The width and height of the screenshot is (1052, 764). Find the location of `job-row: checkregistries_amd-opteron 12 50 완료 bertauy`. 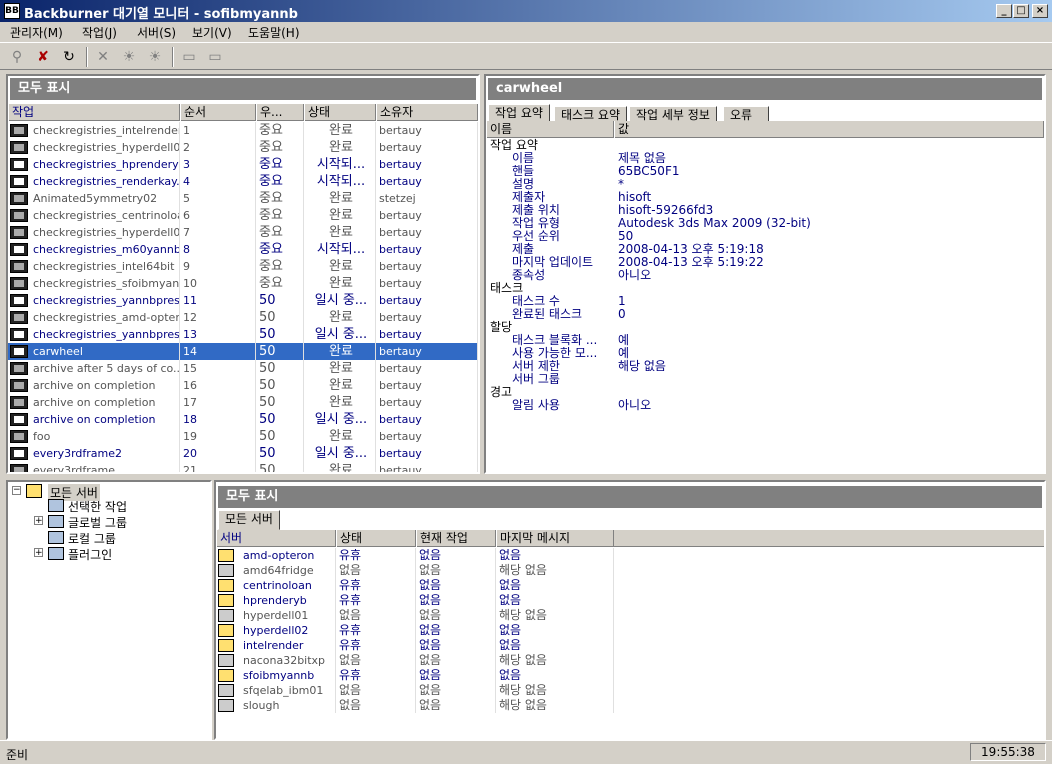

job-row: checkregistries_amd-opteron 12 50 완료 bertauy is located at coordinates (243, 317).